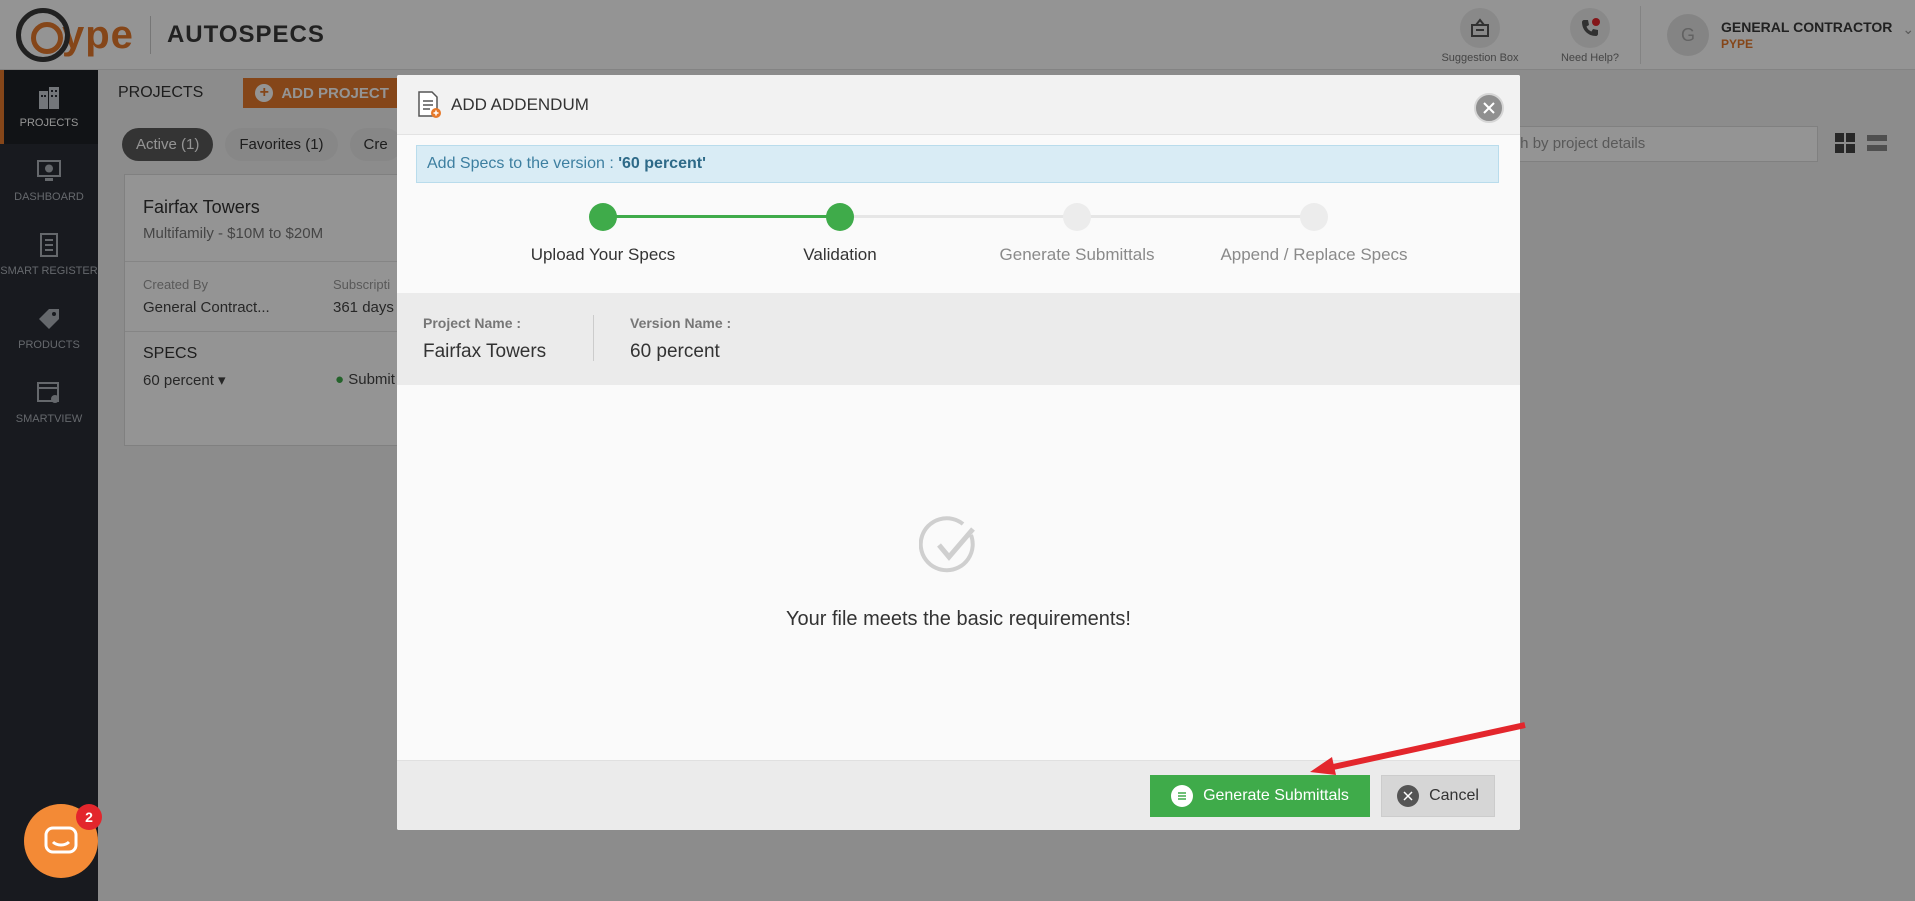  I want to click on notification-badge: 2, so click(89, 817).